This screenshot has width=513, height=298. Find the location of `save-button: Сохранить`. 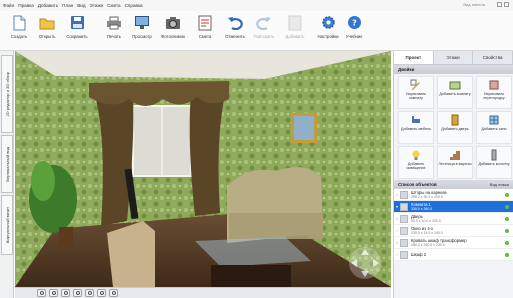

save-button: Сохранить is located at coordinates (77, 31).